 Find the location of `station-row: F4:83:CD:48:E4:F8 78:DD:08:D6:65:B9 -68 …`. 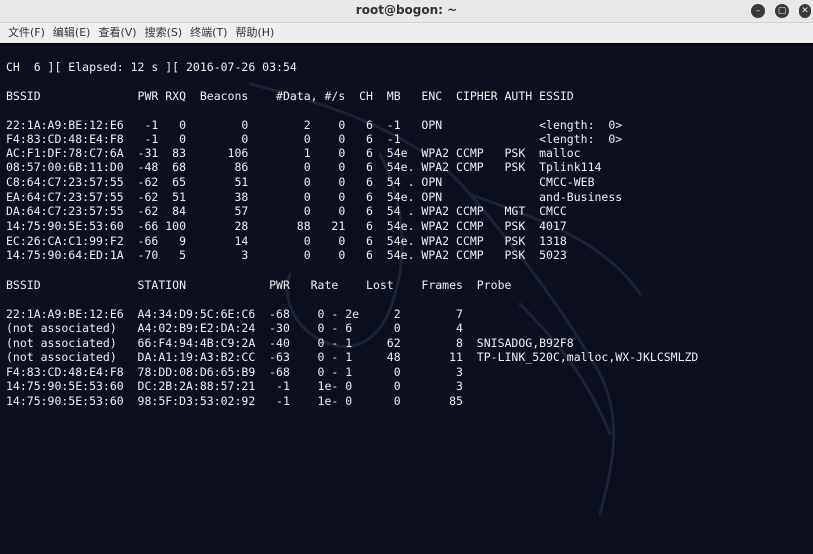

station-row: F4:83:CD:48:E4:F8 78:DD:08:D6:65:B9 -68 … is located at coordinates (234, 372).